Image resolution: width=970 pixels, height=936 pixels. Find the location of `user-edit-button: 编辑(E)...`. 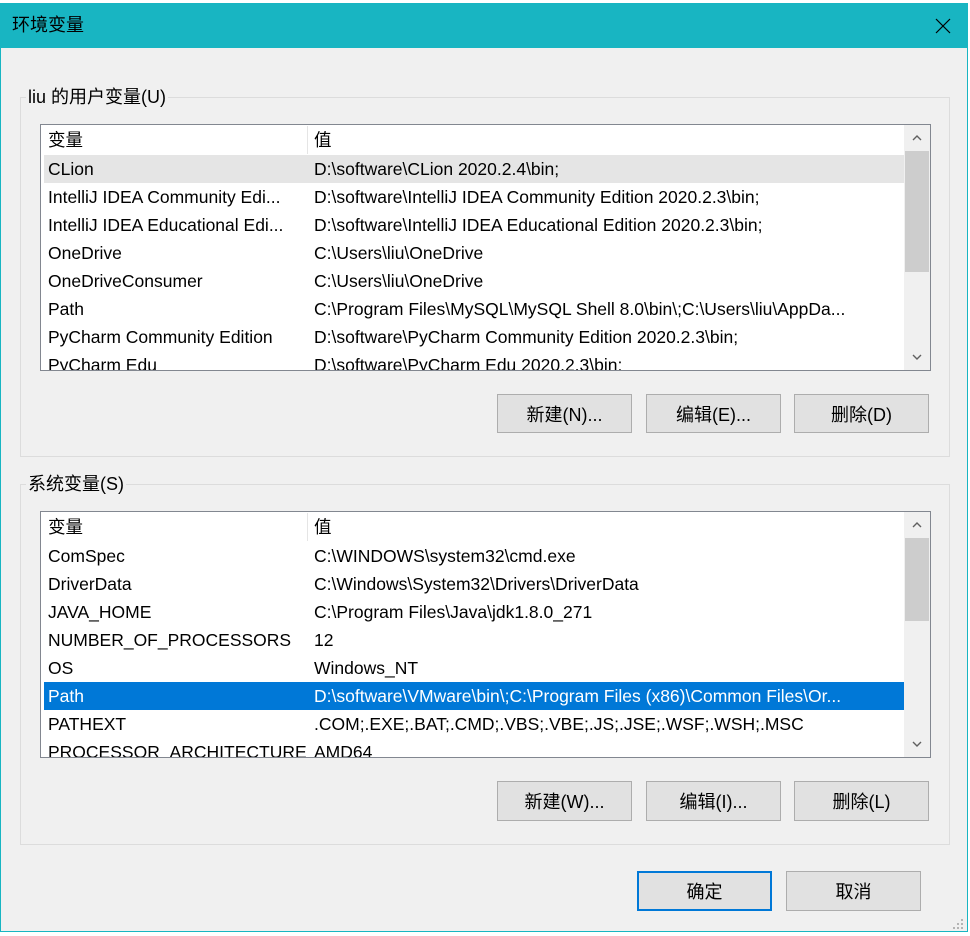

user-edit-button: 编辑(E)... is located at coordinates (713, 413).